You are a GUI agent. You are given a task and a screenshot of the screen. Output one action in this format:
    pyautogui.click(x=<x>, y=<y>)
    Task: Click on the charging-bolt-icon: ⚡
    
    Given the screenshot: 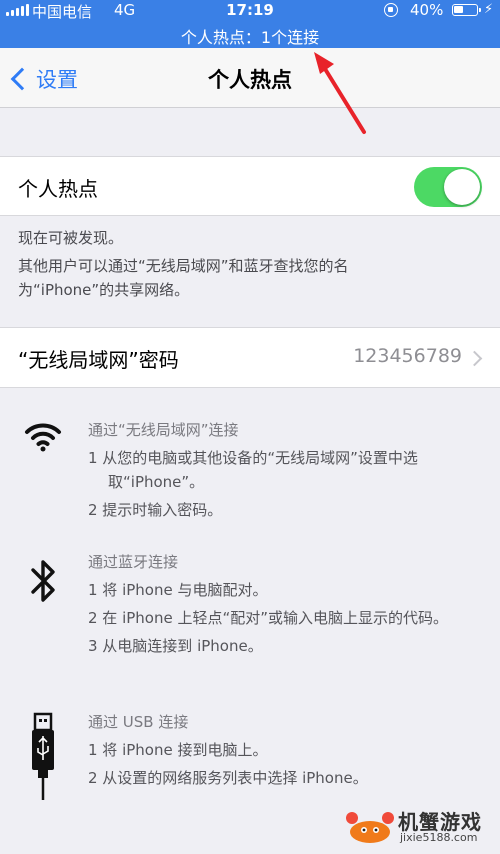 What is the action you would take?
    pyautogui.click(x=489, y=9)
    